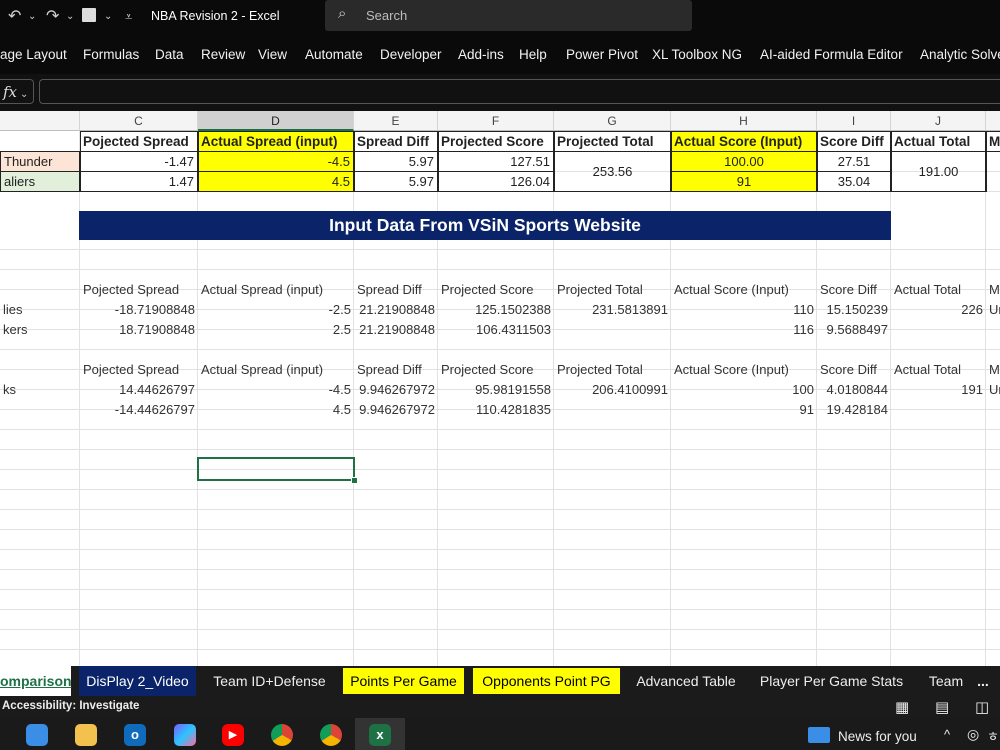  What do you see at coordinates (854, 181) in the screenshot?
I see `t1-score-diff-cell: 35.04` at bounding box center [854, 181].